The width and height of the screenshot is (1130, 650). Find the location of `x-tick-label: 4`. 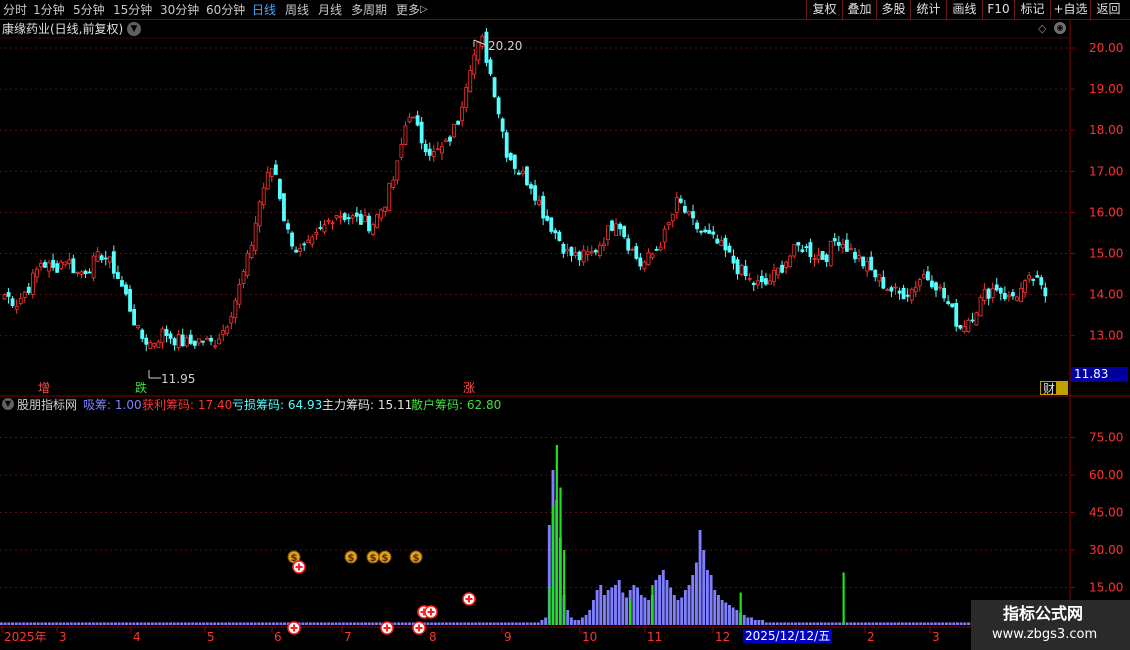

x-tick-label: 4 is located at coordinates (137, 637).